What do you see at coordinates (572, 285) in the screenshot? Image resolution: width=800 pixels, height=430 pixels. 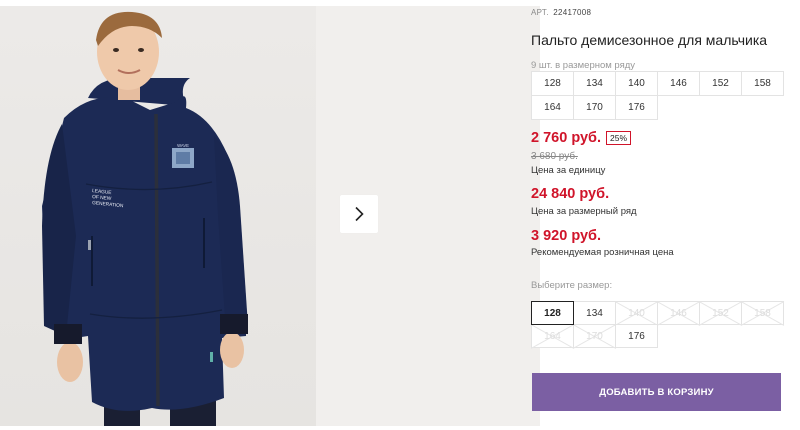 I see `choose-size-label: Выберите размер:` at bounding box center [572, 285].